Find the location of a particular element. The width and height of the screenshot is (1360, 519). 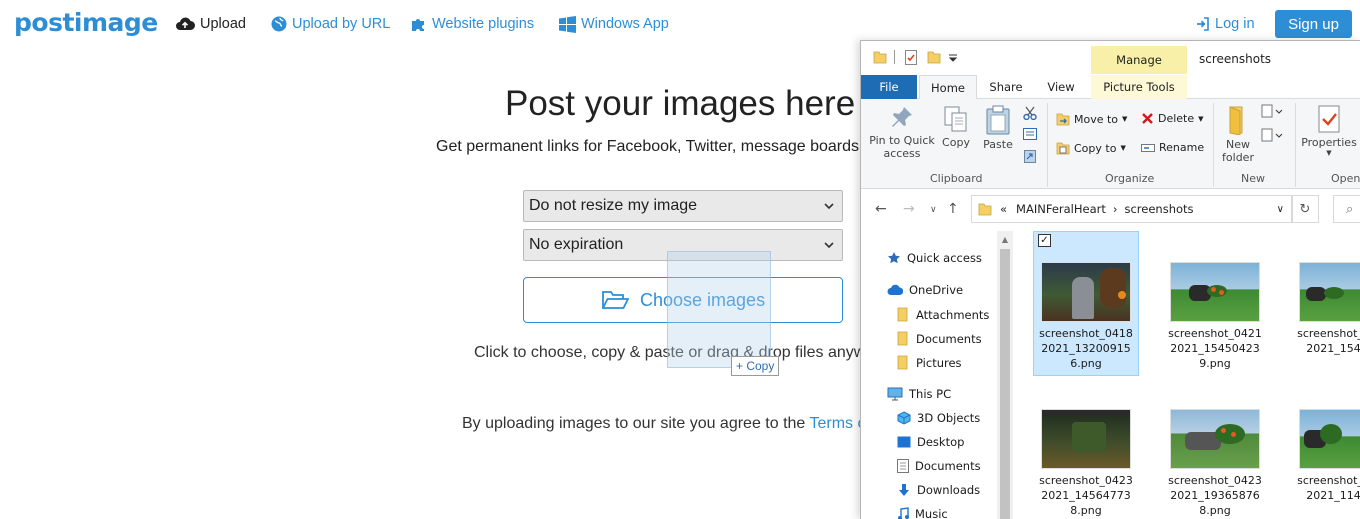

nav-pane-scrollbar: ▲ is located at coordinates (1005, 375).